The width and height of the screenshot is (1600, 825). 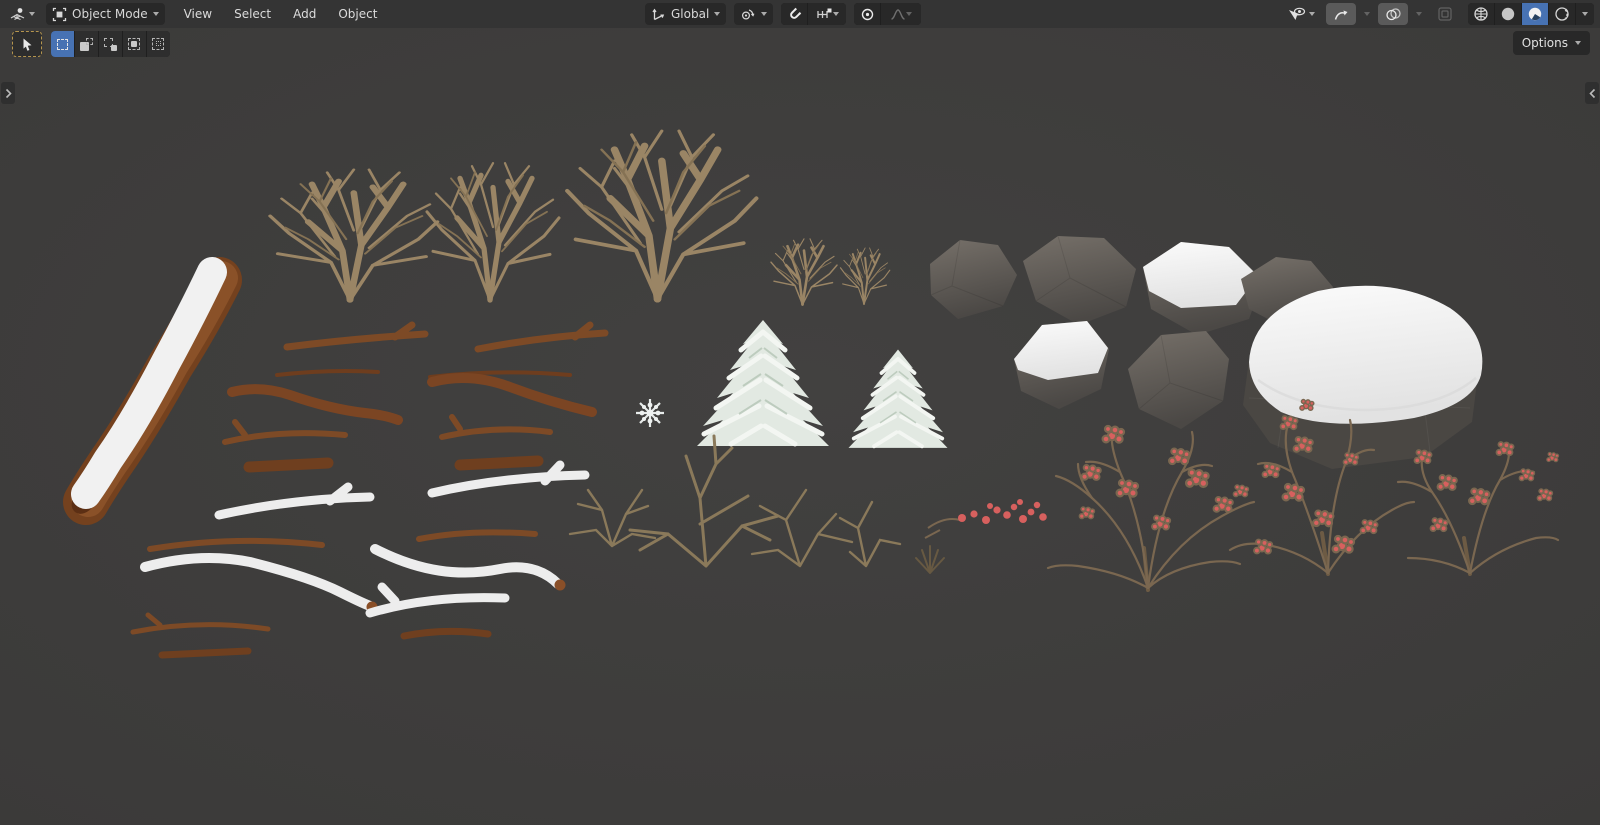 I want to click on select-mode-invert, so click(x=134, y=44).